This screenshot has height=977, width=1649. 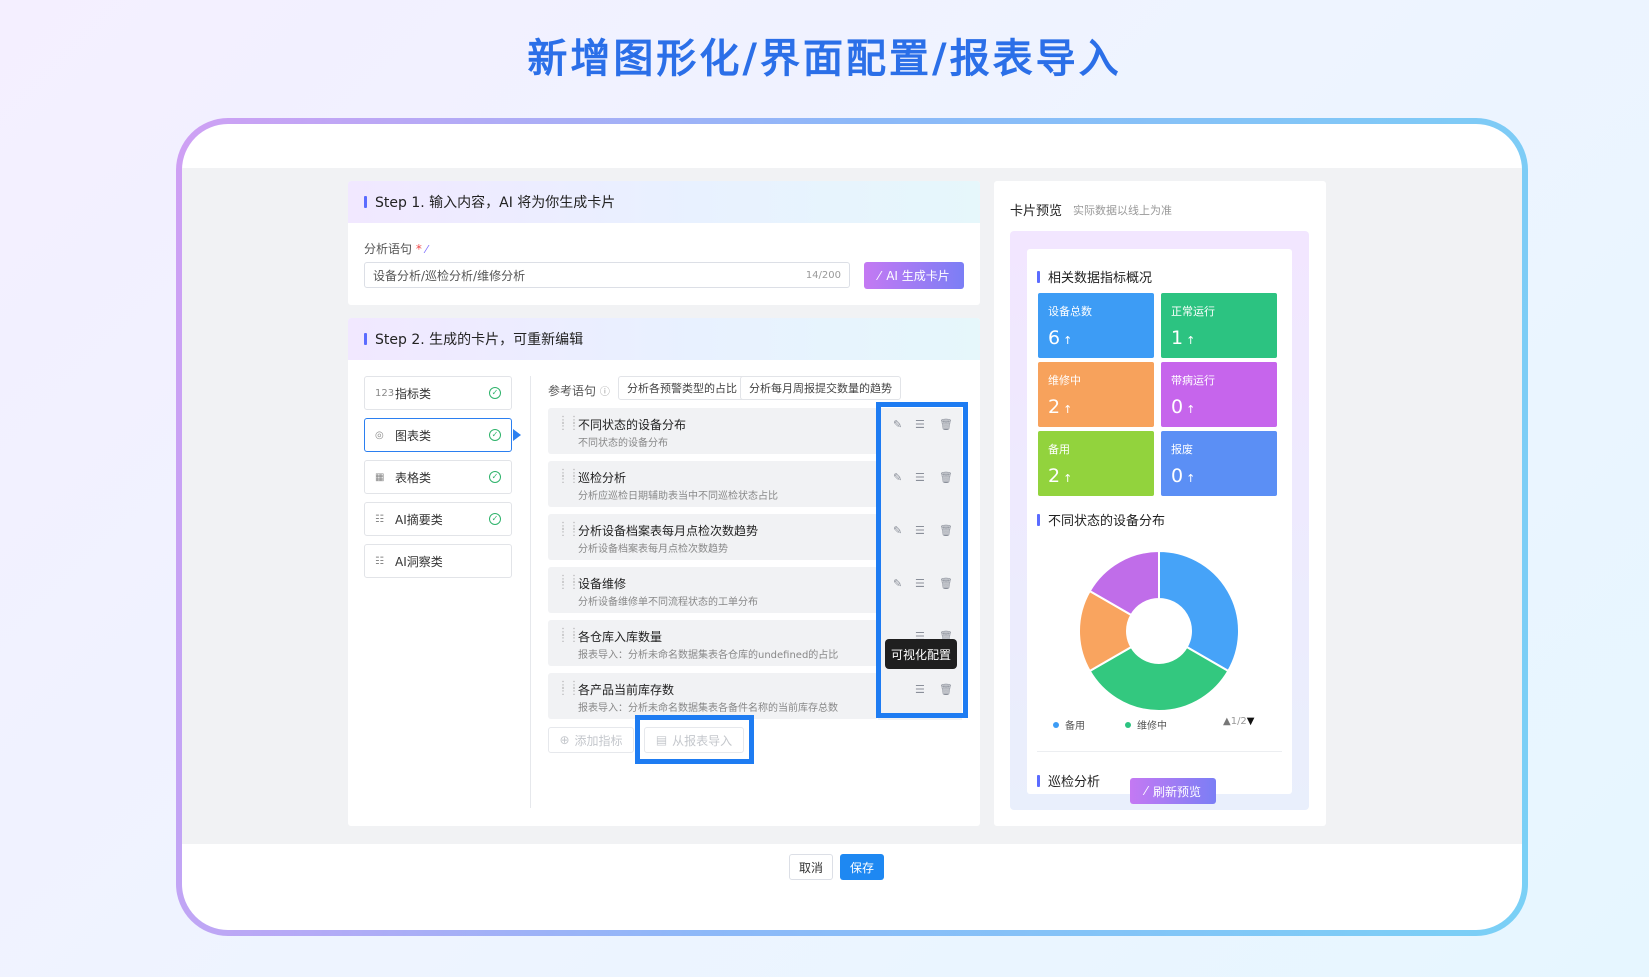 I want to click on legend-pager: ▲ 1/2 ▼, so click(x=1239, y=721).